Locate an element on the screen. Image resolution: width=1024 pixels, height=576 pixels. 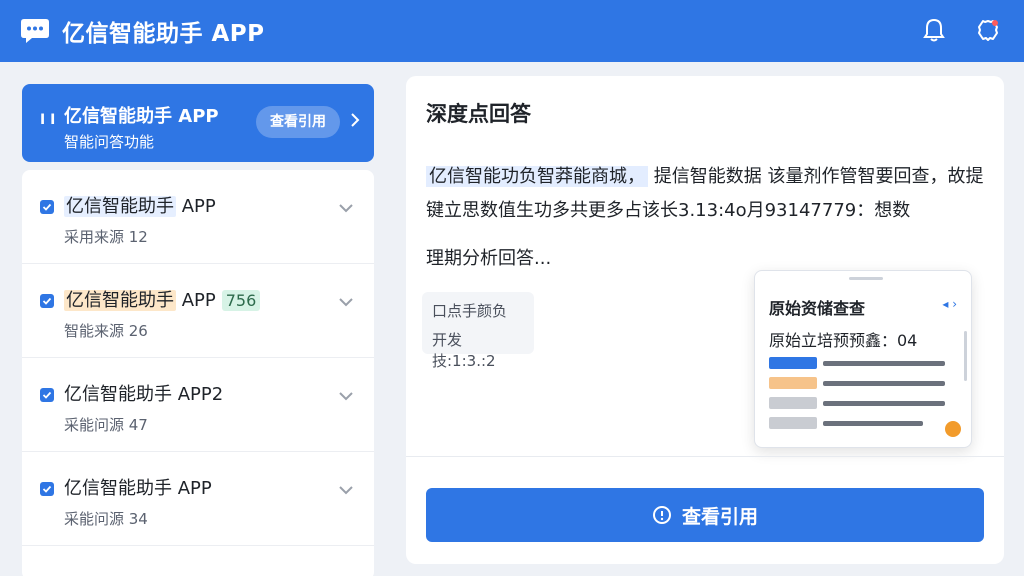
chat-bubble-icon is located at coordinates (35, 31).